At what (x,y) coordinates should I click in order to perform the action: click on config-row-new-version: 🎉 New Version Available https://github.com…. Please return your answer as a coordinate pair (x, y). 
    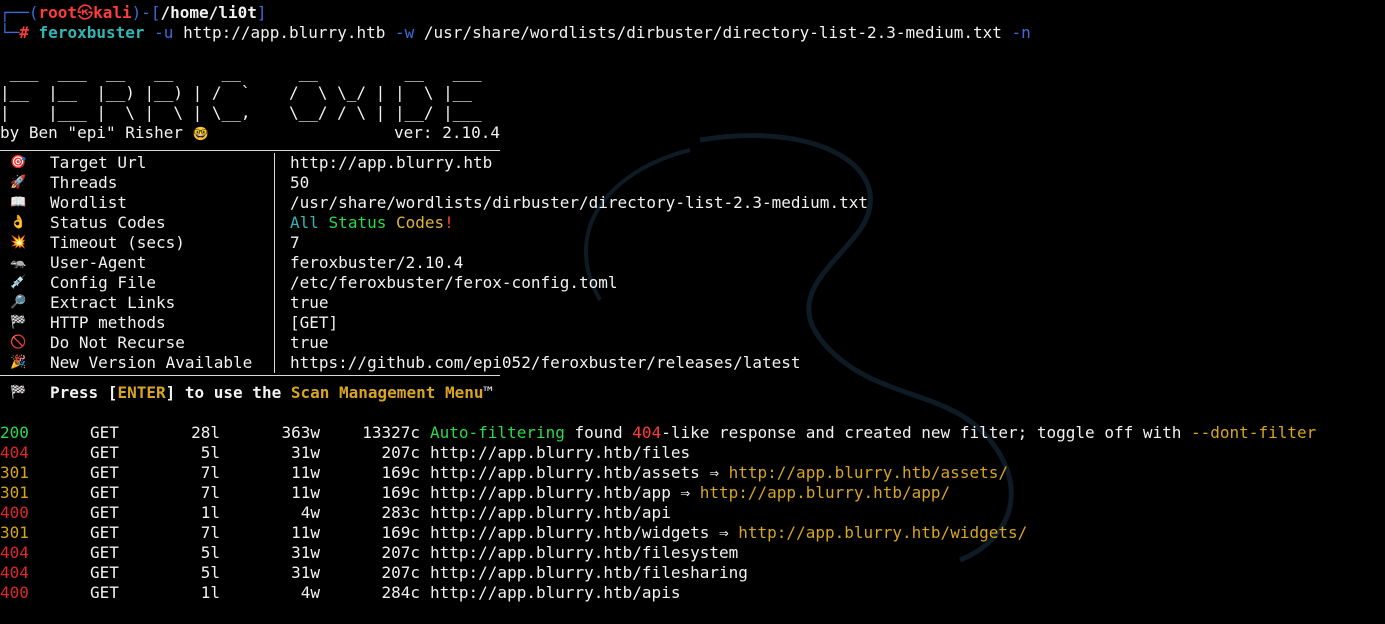
    Looking at the image, I should click on (692, 363).